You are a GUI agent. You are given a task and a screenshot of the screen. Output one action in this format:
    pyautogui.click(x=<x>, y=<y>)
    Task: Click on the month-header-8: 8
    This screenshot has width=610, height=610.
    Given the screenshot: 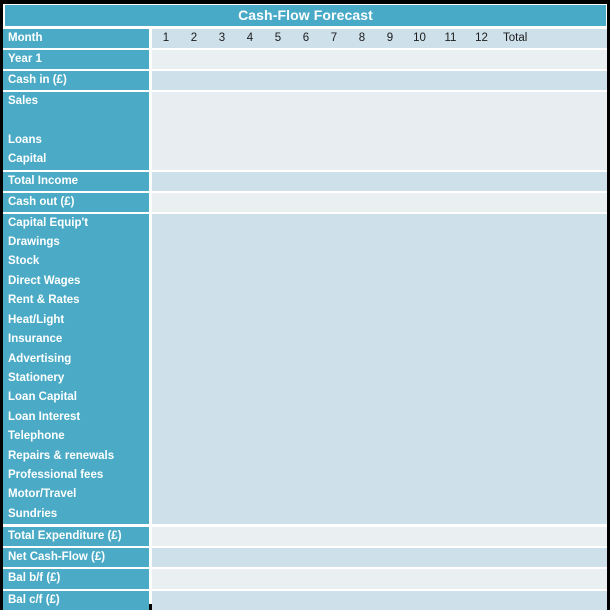 What is the action you would take?
    pyautogui.click(x=362, y=38)
    